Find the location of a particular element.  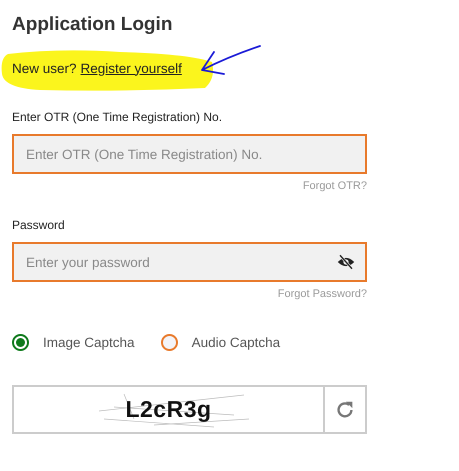

otr-field: Enter OTR (One Time Registration) No. is located at coordinates (189, 154).